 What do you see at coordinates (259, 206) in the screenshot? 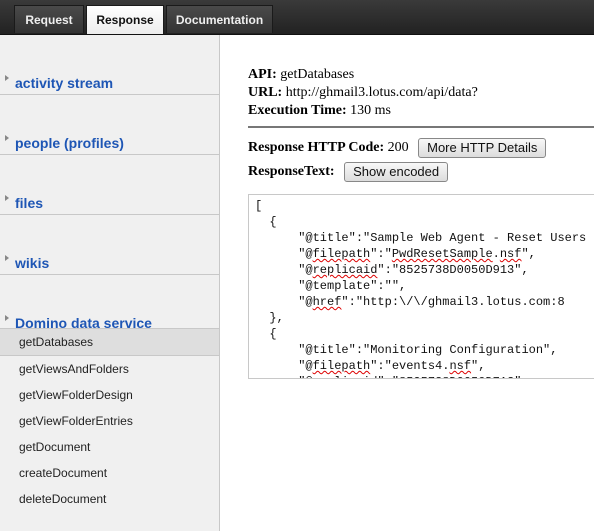
I see `response-line: [` at bounding box center [259, 206].